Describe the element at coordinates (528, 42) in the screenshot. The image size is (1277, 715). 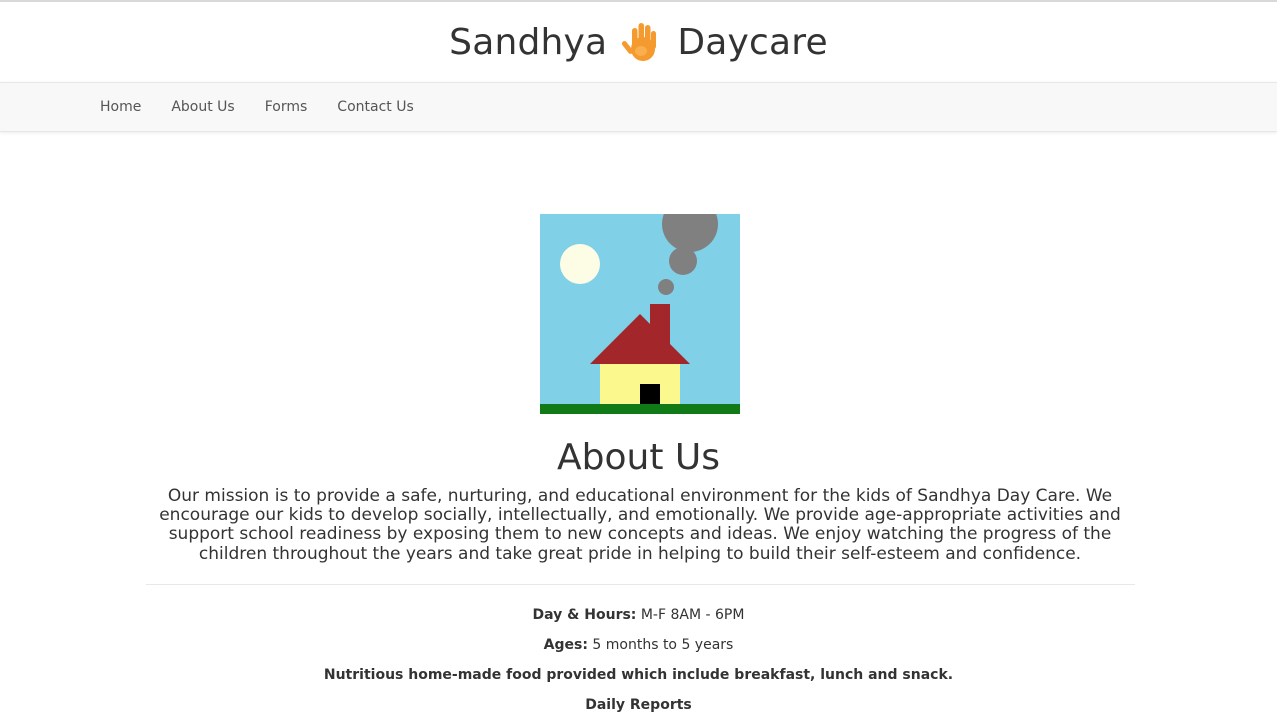
I see `brand-name-left: Sandhya` at that location.